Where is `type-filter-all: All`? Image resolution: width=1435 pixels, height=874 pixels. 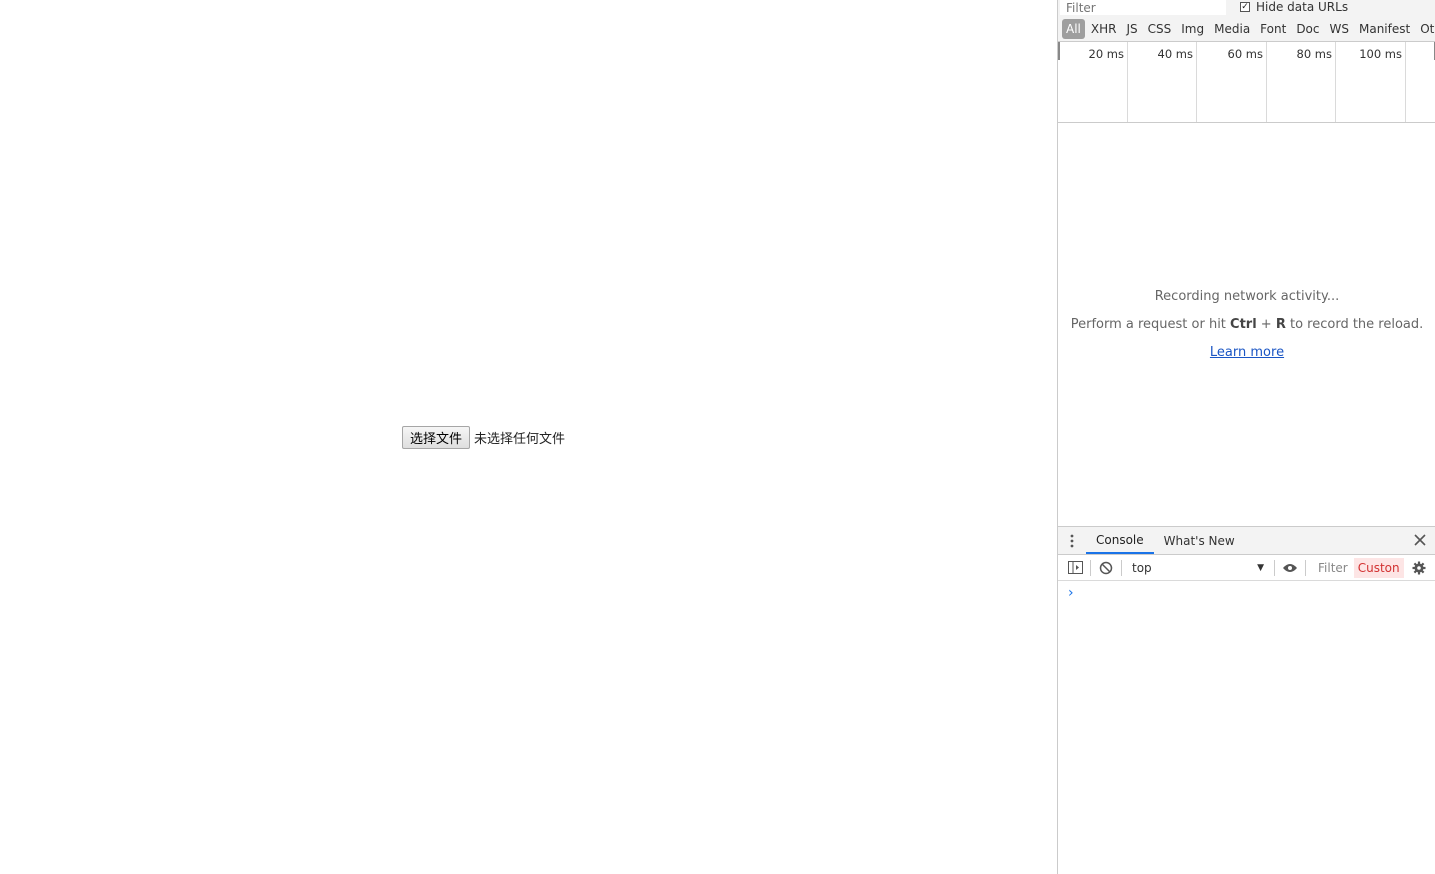 type-filter-all: All is located at coordinates (1073, 28).